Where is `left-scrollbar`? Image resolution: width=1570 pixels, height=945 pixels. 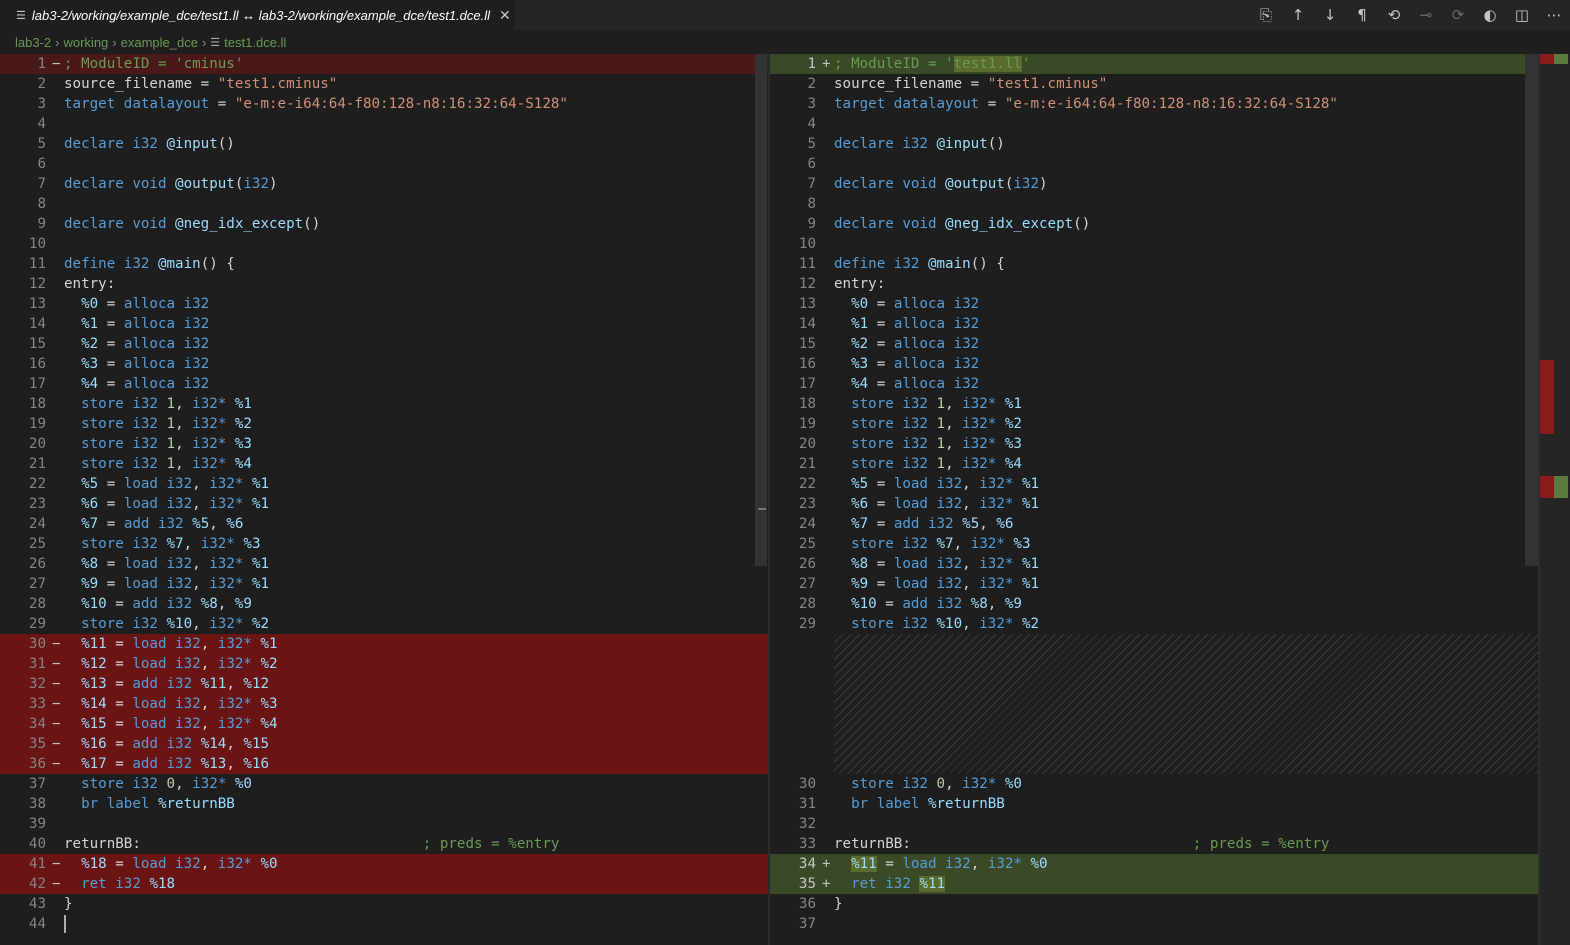 left-scrollbar is located at coordinates (761, 310).